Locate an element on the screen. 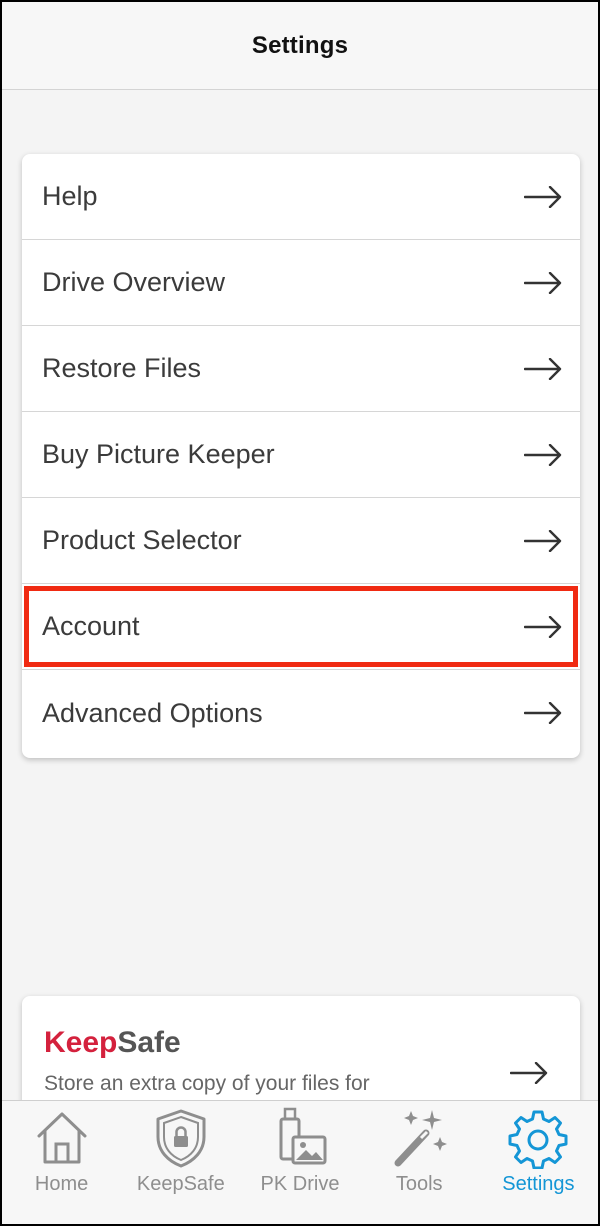  menu-item-label: Product Selector is located at coordinates (142, 540).